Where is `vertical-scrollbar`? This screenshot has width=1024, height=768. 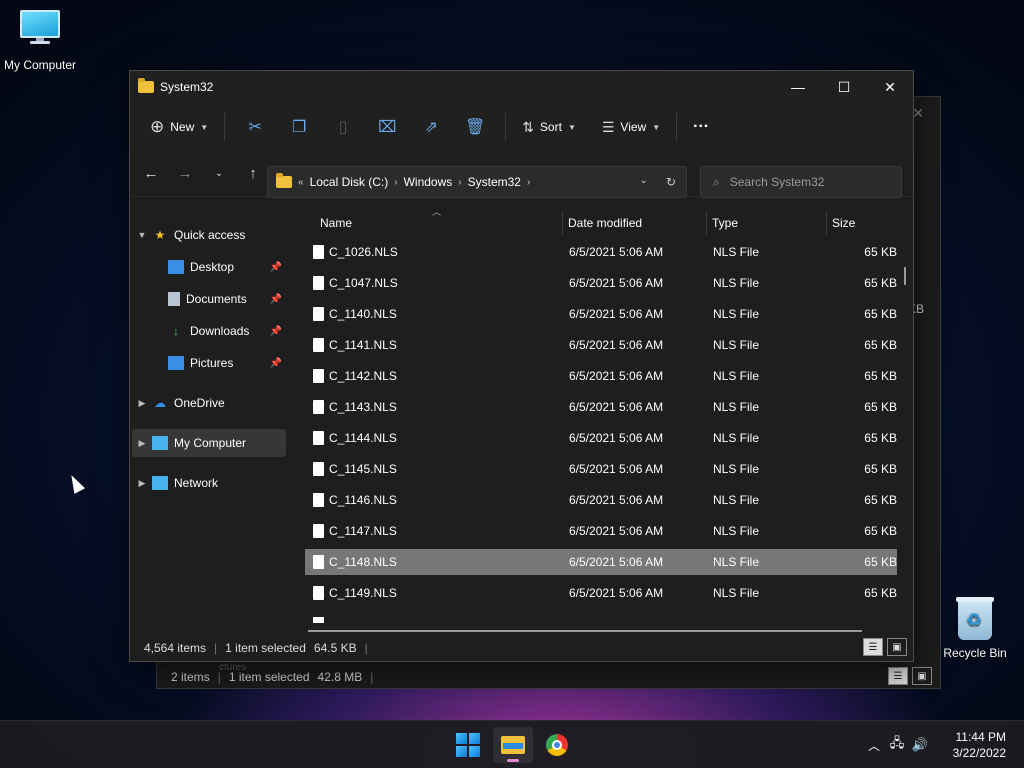
vertical-scrollbar is located at coordinates (905, 276).